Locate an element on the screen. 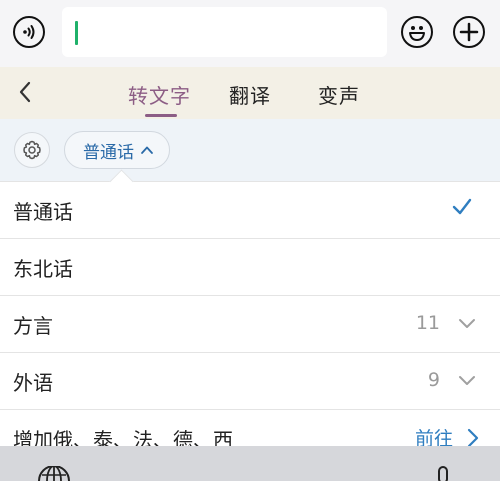 The height and width of the screenshot is (481, 500). text-caret is located at coordinates (76, 33).